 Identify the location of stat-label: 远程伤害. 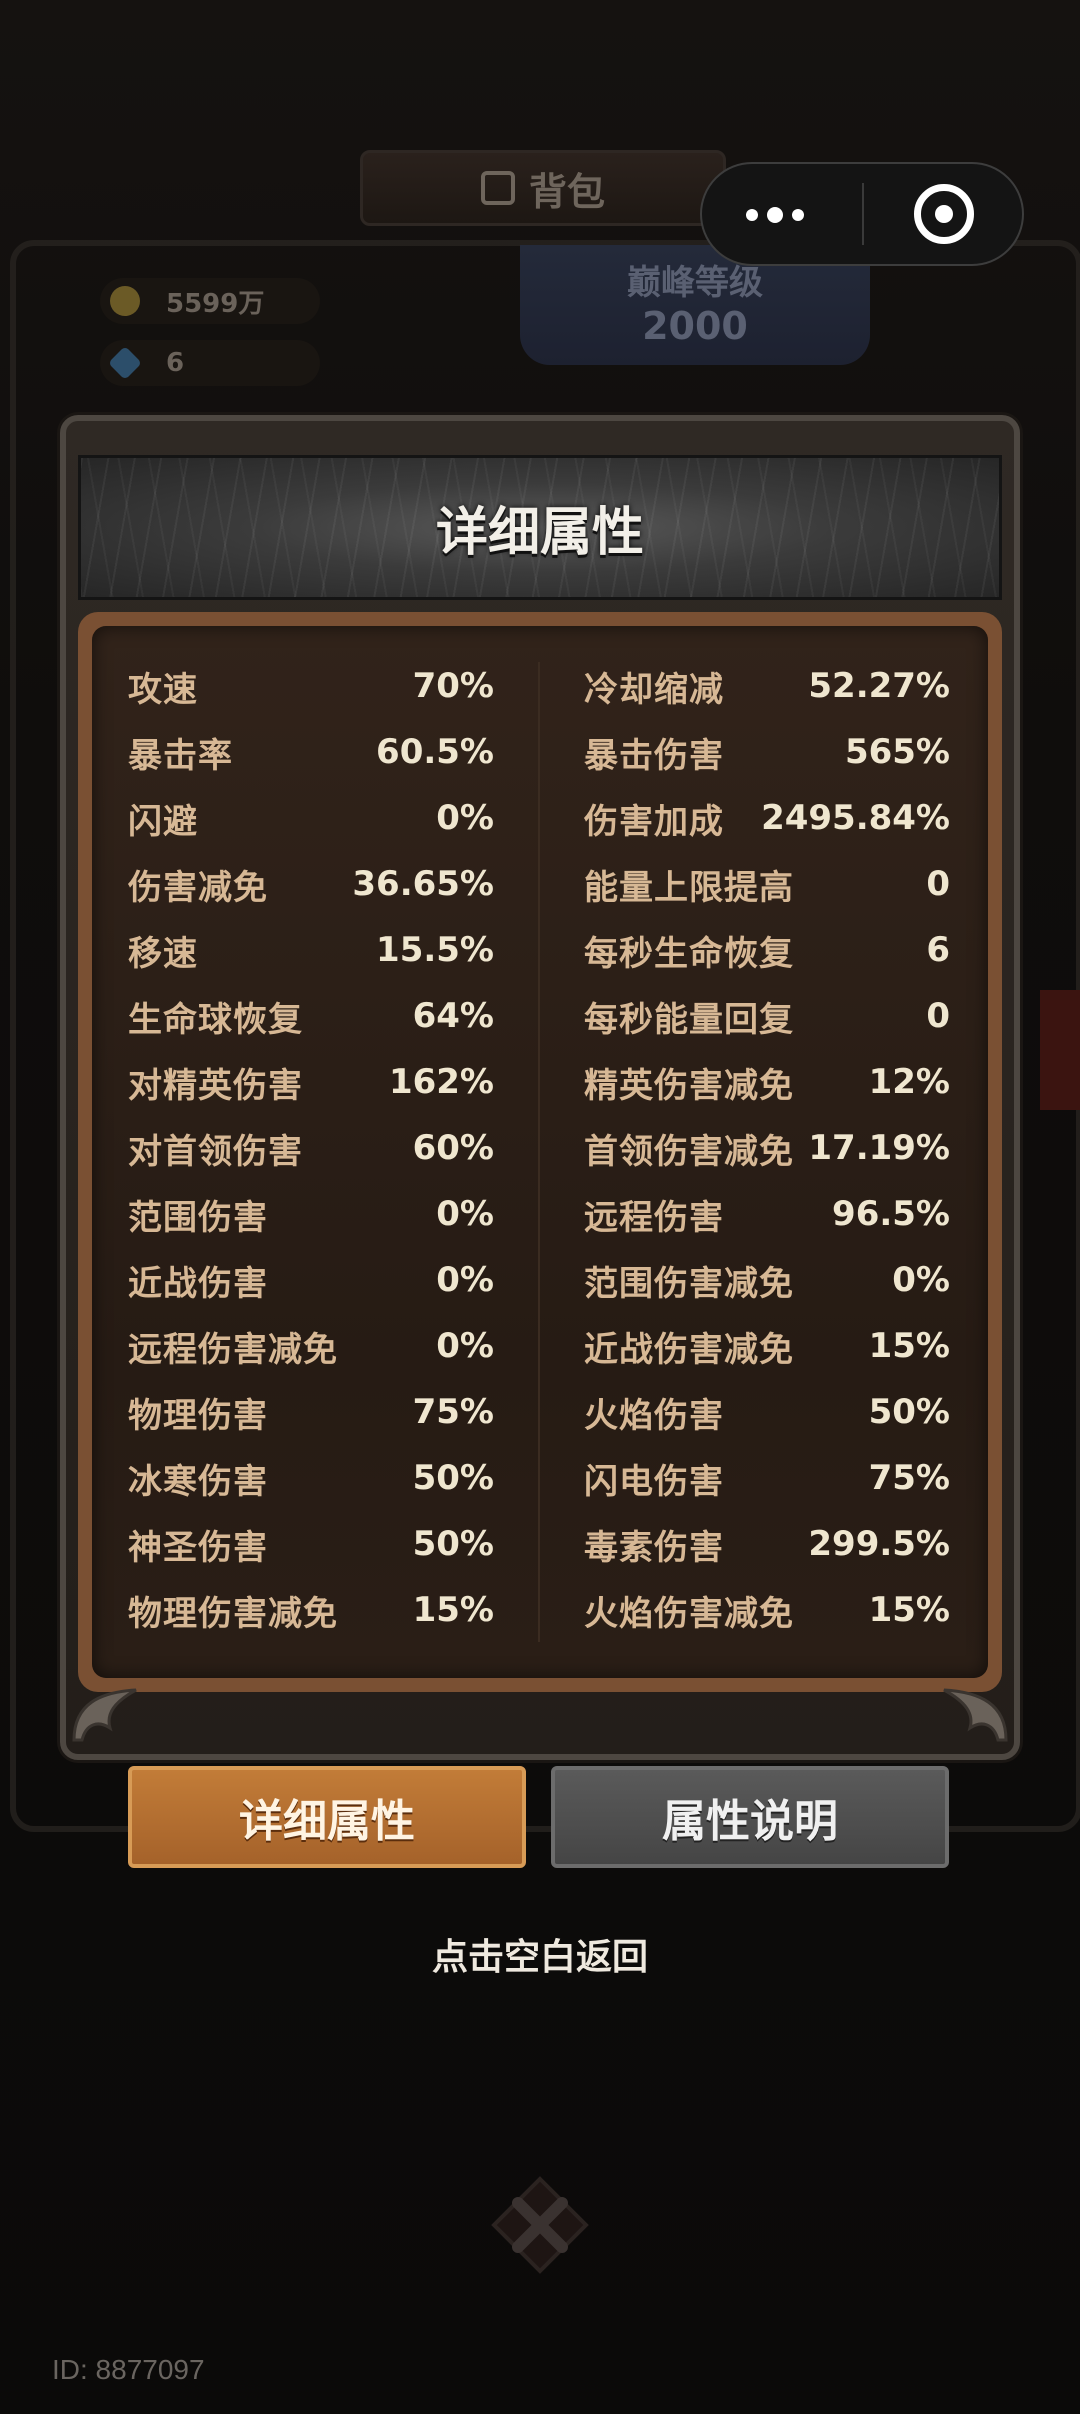
(654, 1217).